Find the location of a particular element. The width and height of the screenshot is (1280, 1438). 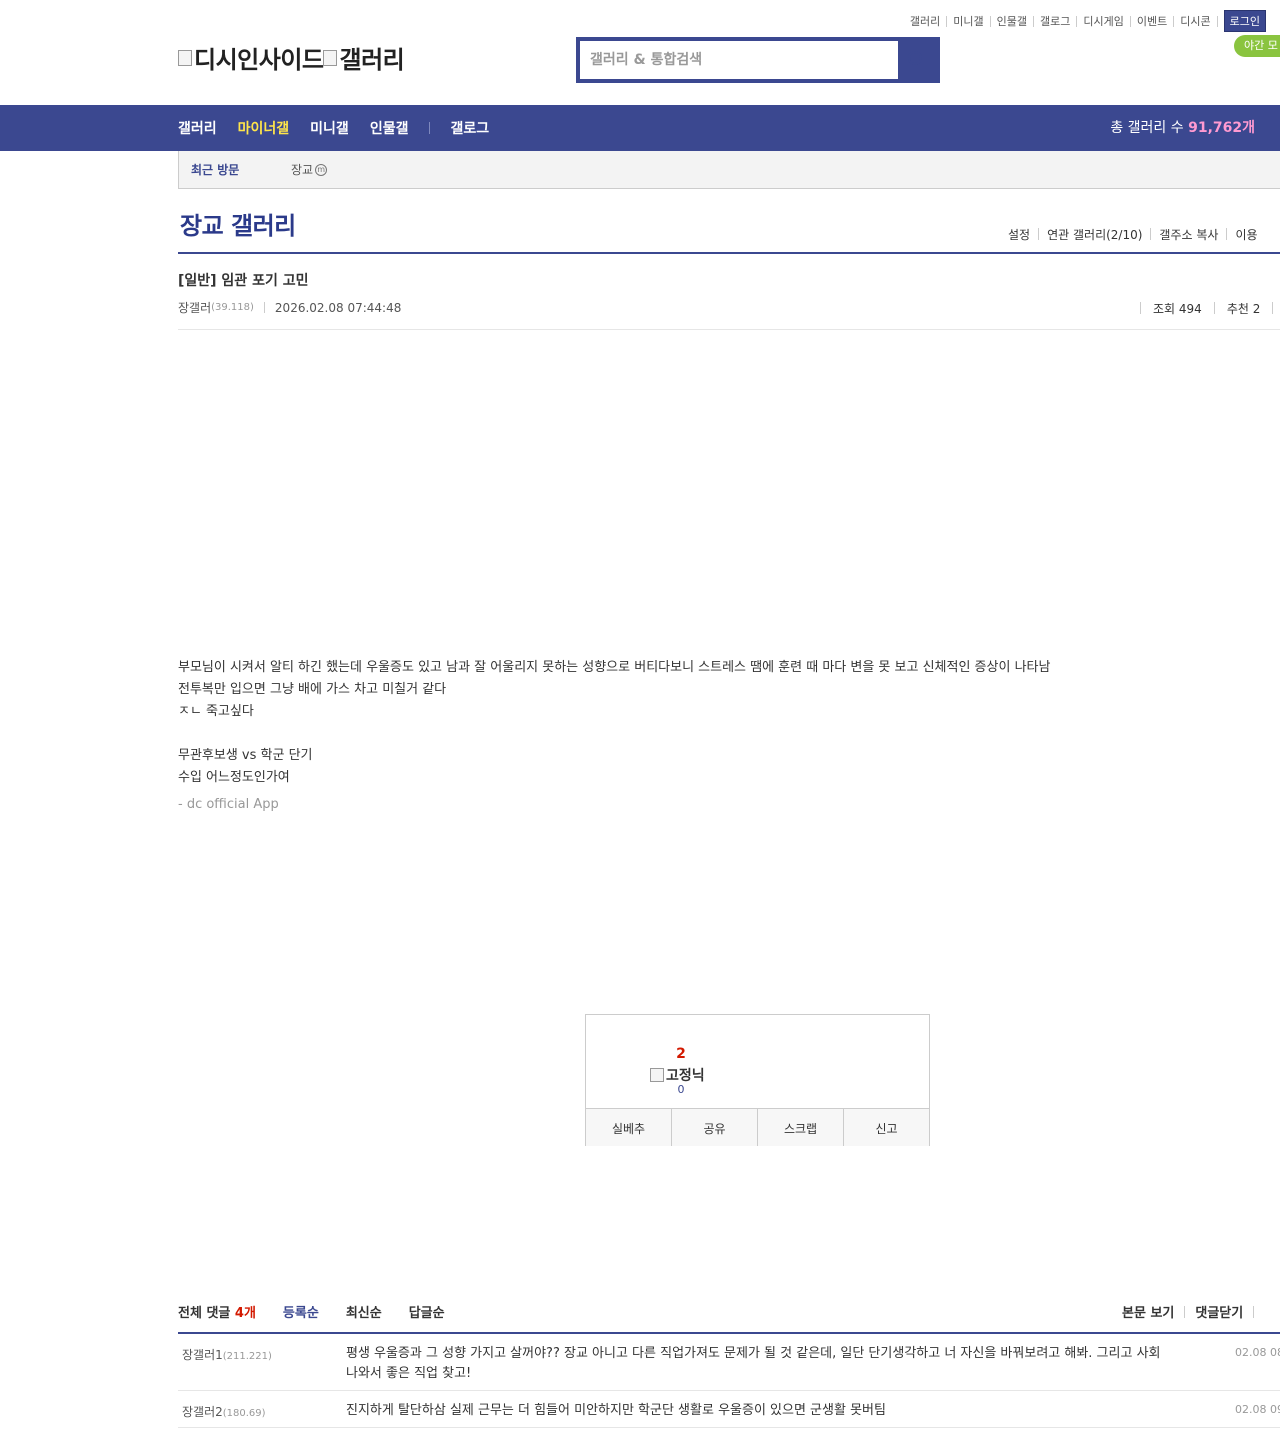

logo-gallery-text: 갤러리 is located at coordinates (372, 60).